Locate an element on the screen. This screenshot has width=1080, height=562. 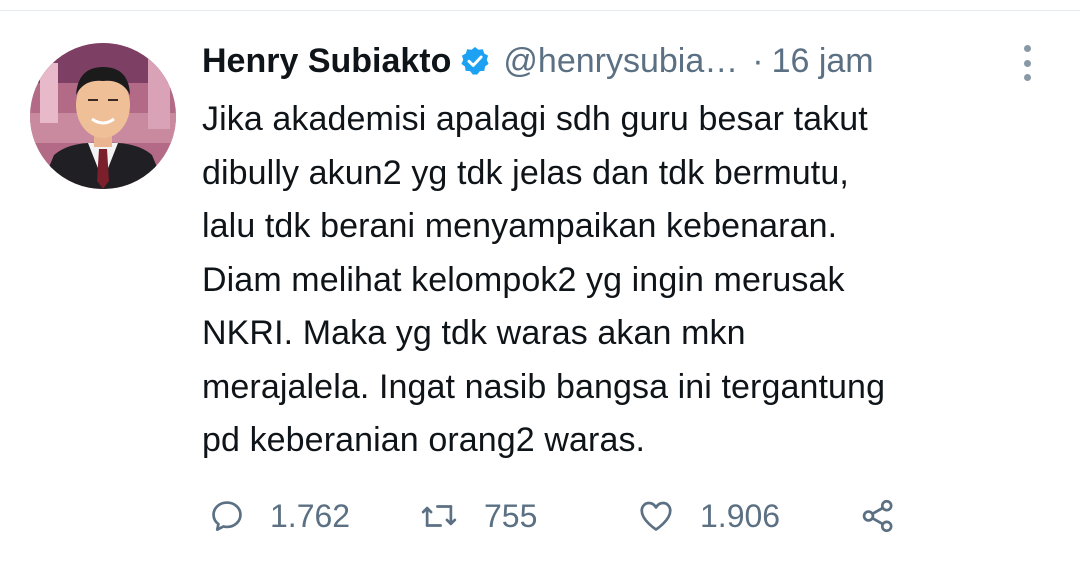
avatar-photo is located at coordinates (103, 116).